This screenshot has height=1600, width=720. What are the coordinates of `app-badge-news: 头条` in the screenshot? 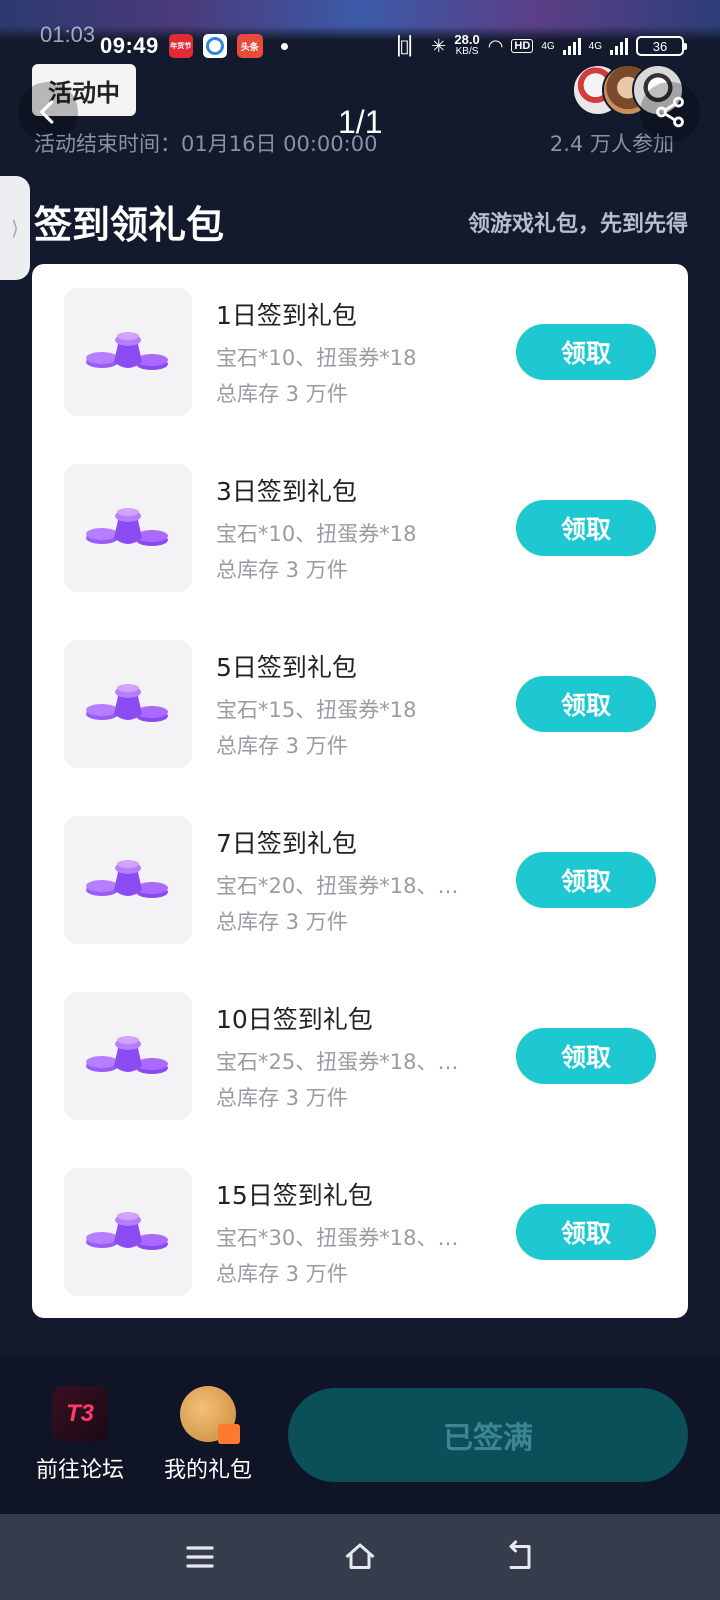 It's located at (249, 46).